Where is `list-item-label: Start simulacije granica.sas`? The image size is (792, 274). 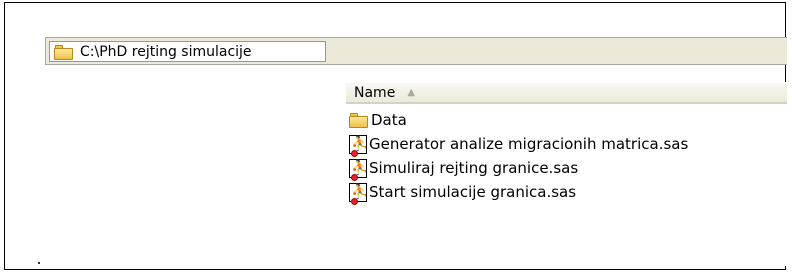 list-item-label: Start simulacije granica.sas is located at coordinates (473, 192).